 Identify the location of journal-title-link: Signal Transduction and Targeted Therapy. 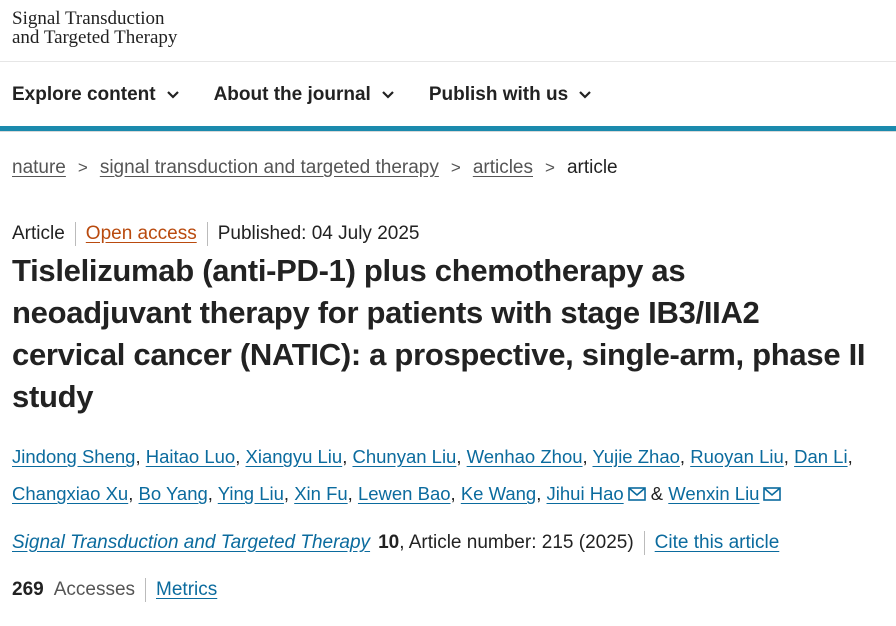
(191, 543).